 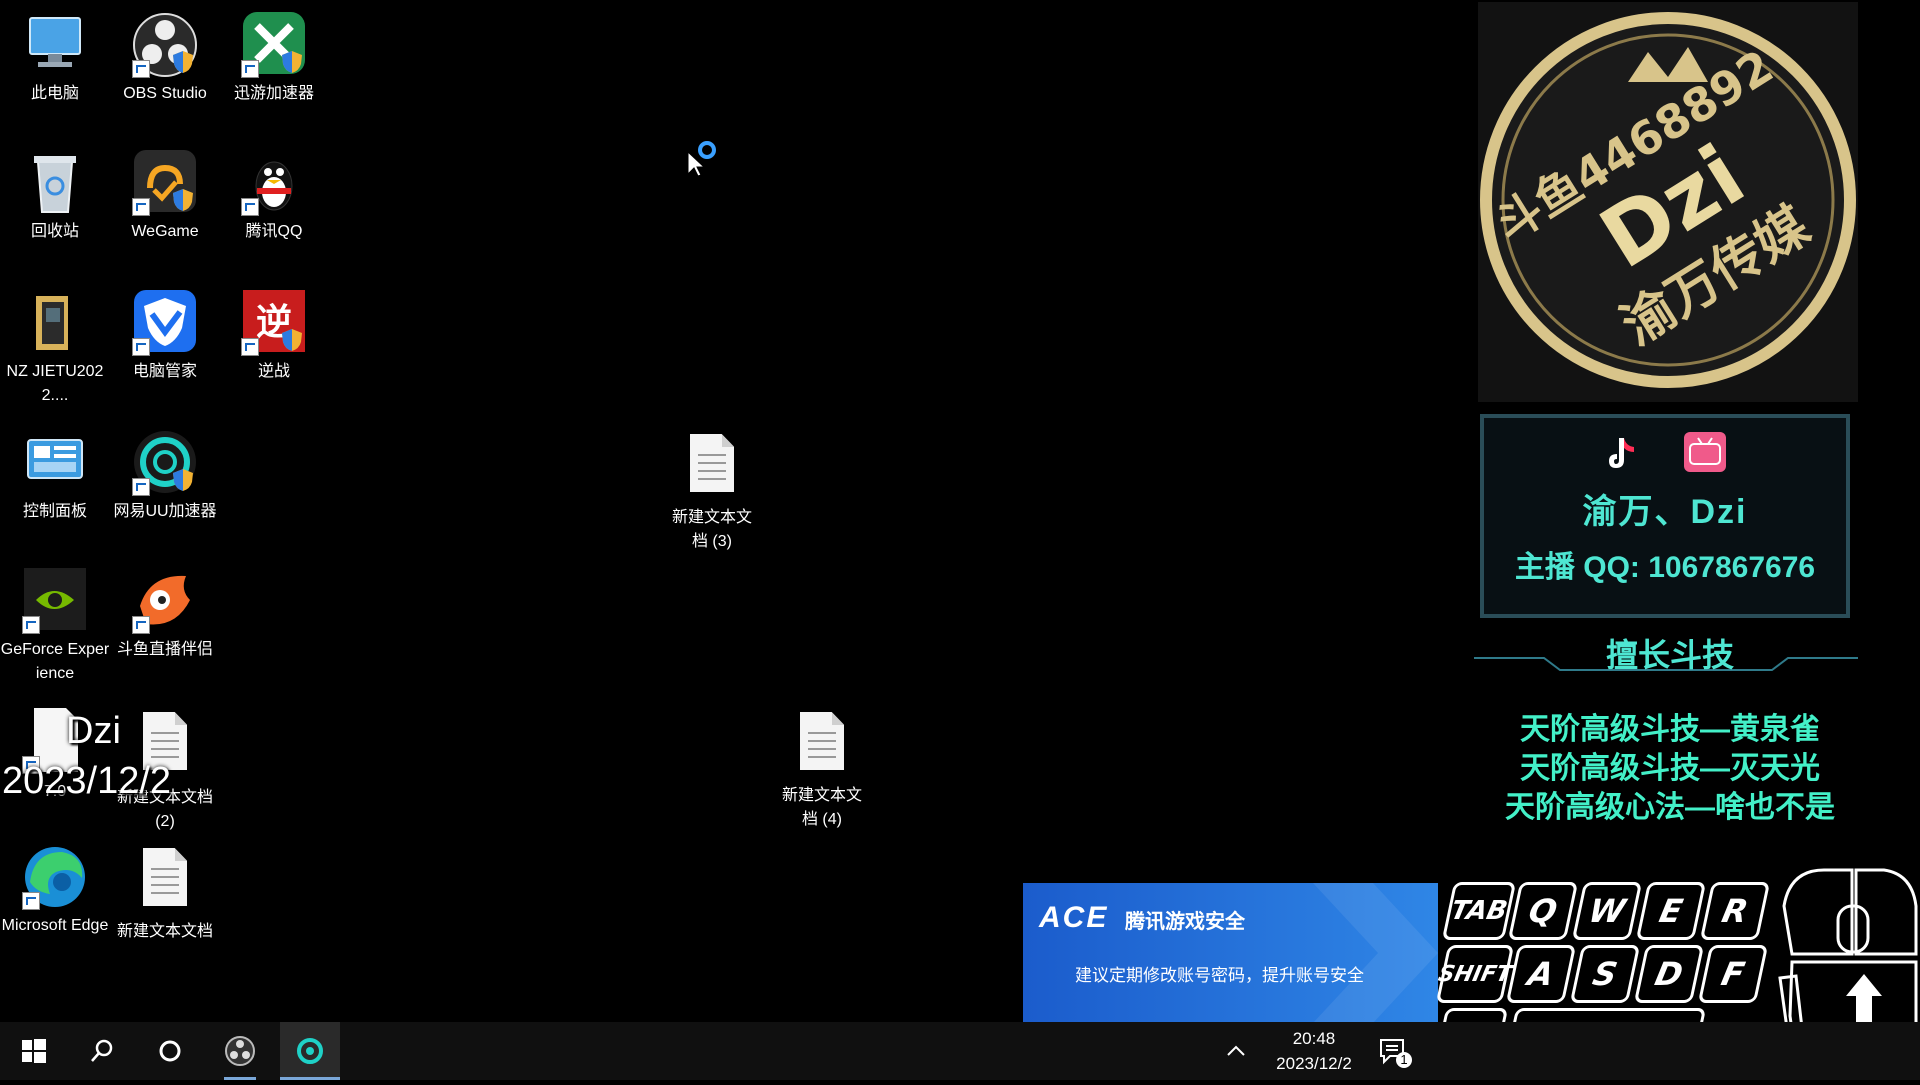 I want to click on taskbar: 20:48 2023/12/2 1, so click(x=960, y=1051).